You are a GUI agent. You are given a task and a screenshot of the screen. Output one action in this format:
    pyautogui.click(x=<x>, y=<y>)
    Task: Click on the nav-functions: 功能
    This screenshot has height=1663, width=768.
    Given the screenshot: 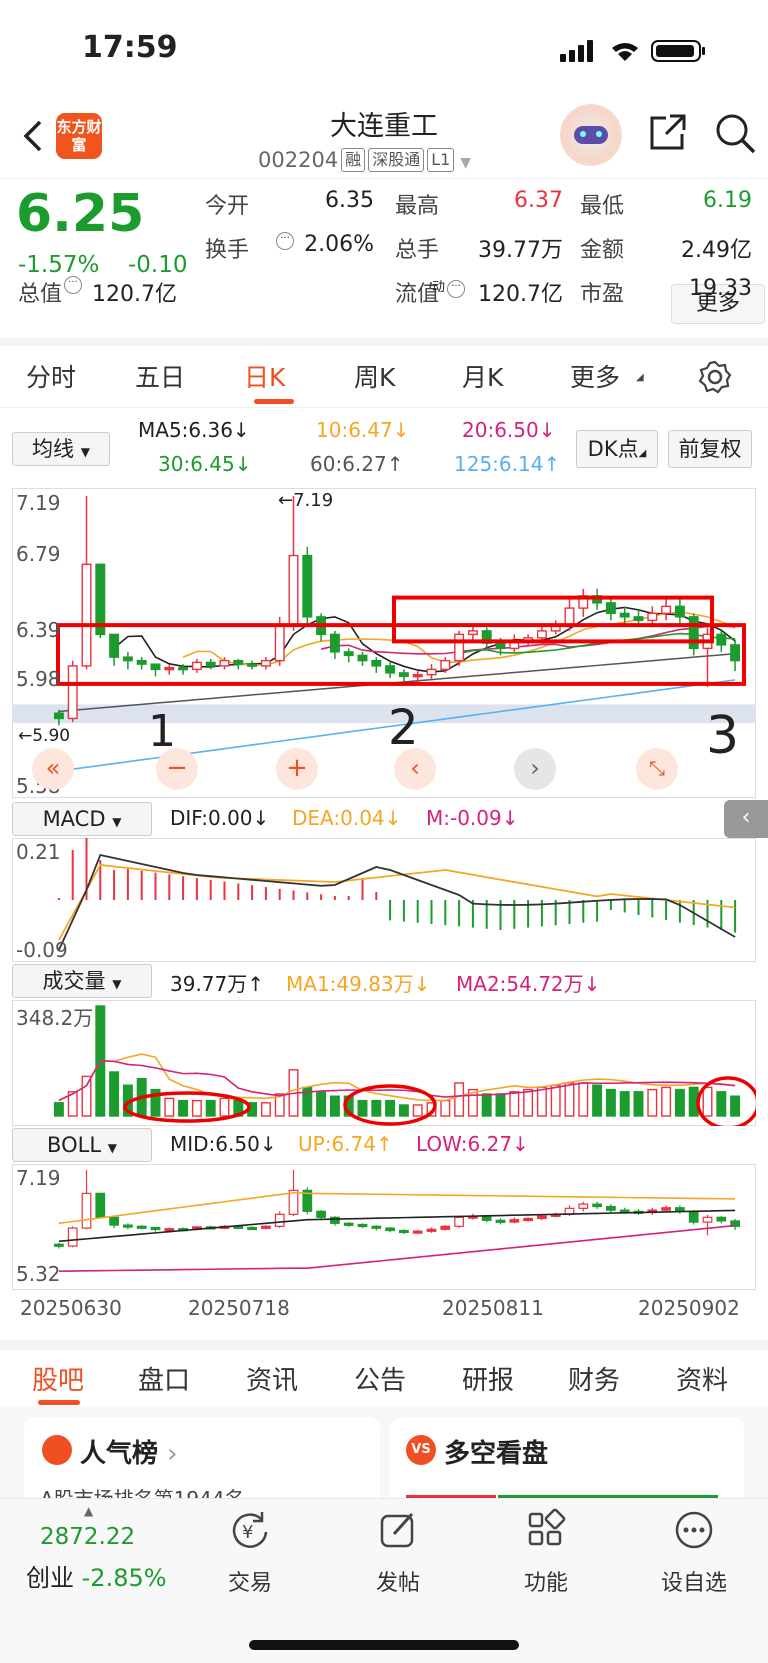 What is the action you would take?
    pyautogui.click(x=546, y=1581)
    